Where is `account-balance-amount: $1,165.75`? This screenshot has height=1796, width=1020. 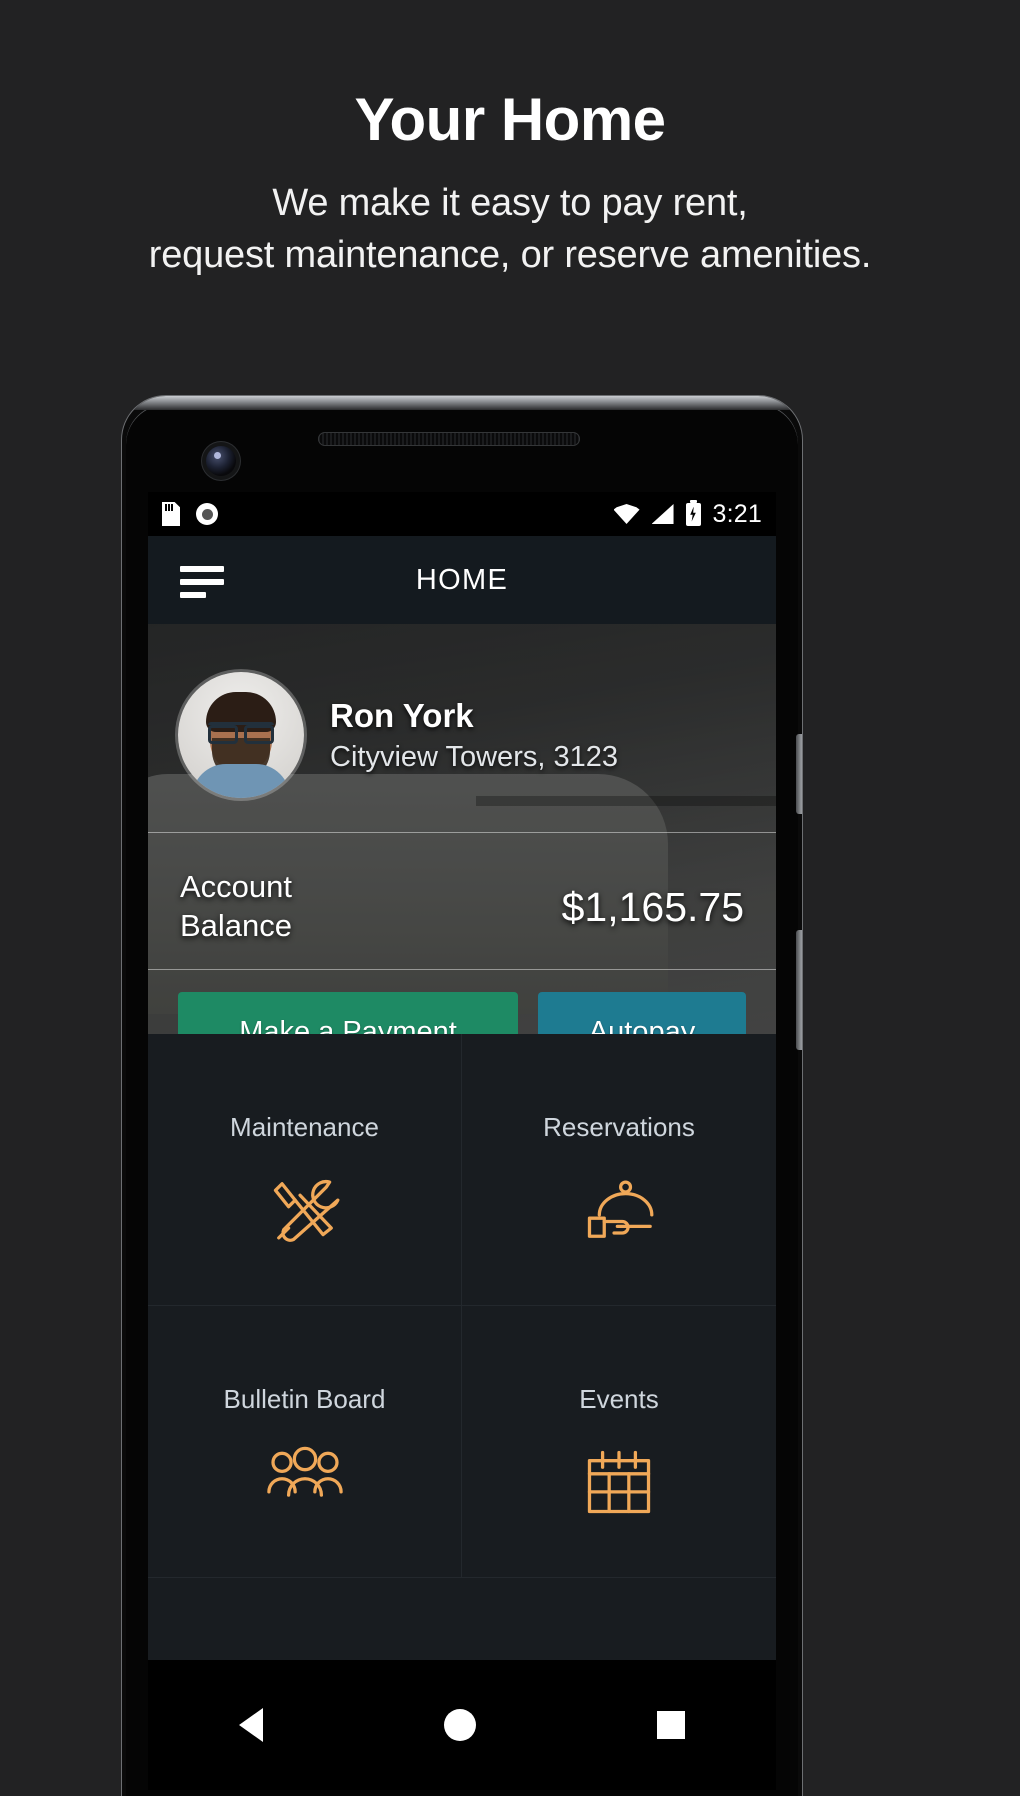
account-balance-amount: $1,165.75 is located at coordinates (652, 906).